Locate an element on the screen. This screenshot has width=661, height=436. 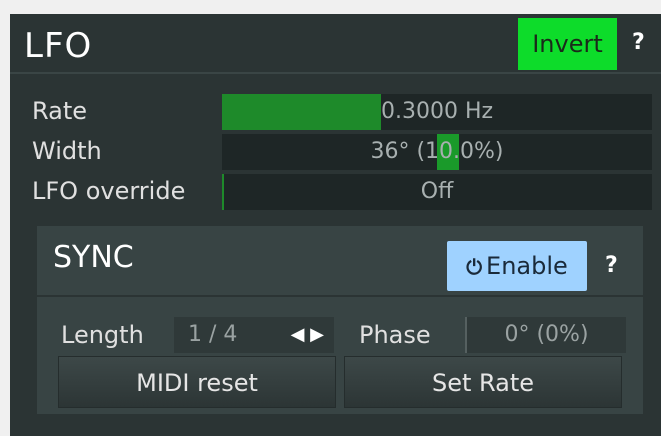
midi-reset-button: MIDI reset is located at coordinates (197, 382).